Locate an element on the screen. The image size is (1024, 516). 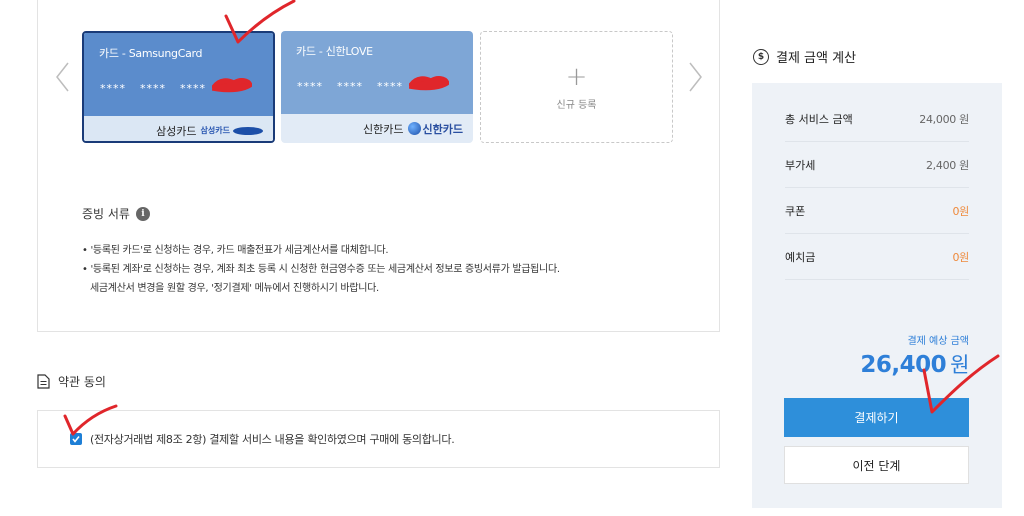
expected-amount-label: 결제 예상 금액 is located at coordinates (938, 341).